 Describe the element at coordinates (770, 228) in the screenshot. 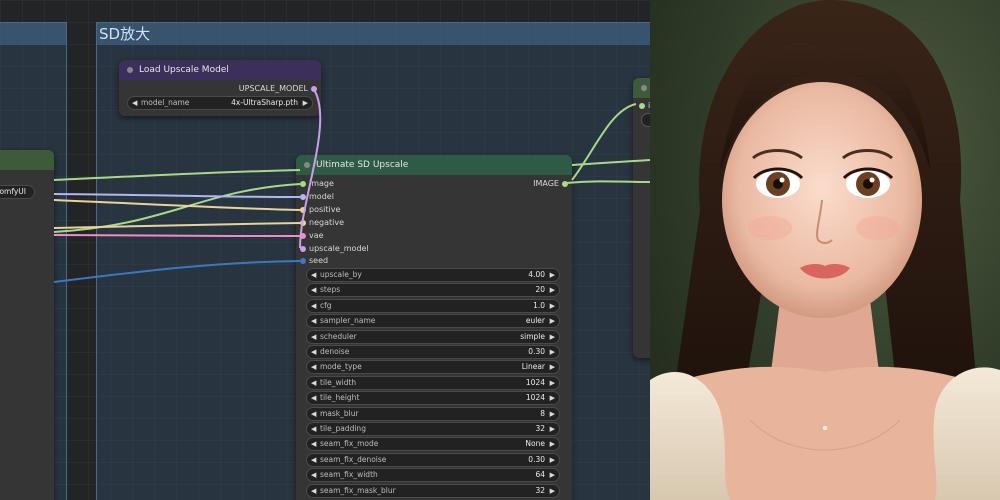

I see `left-cheek-blush` at that location.